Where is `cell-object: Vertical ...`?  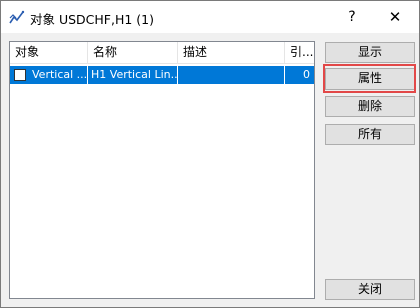 cell-object: Vertical ... is located at coordinates (49, 75).